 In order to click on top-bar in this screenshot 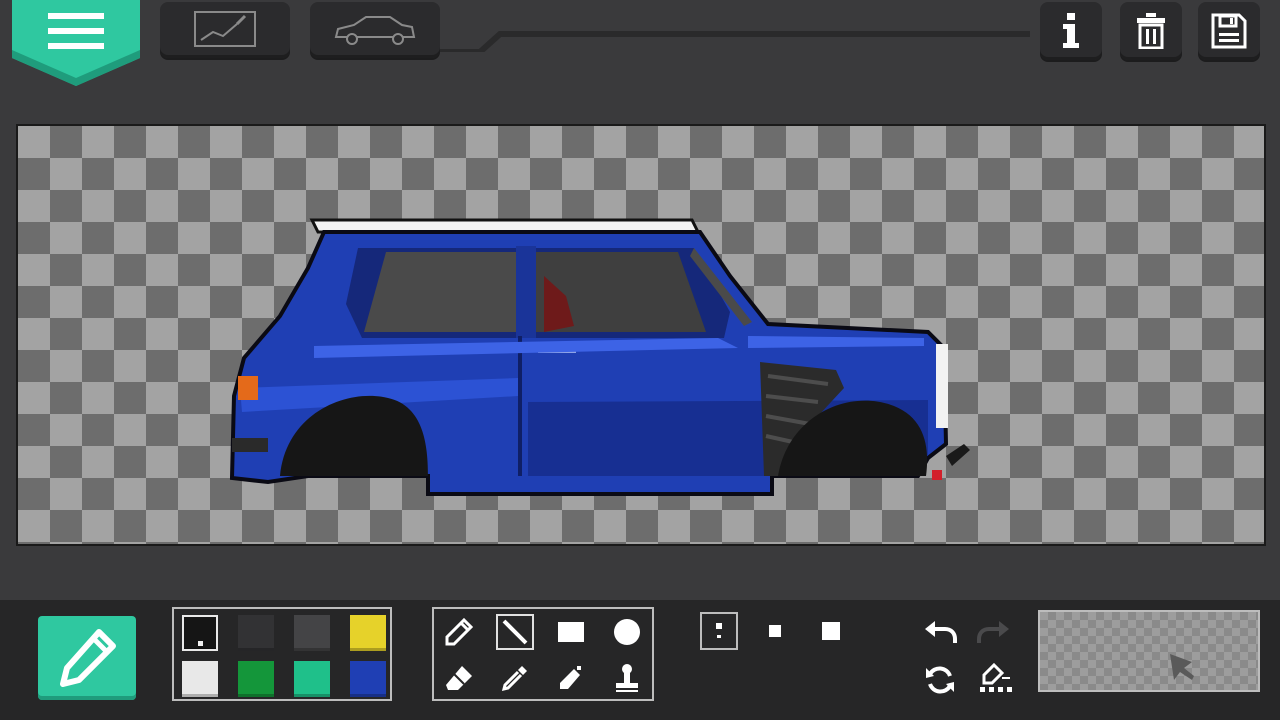, I will do `click(640, 50)`.